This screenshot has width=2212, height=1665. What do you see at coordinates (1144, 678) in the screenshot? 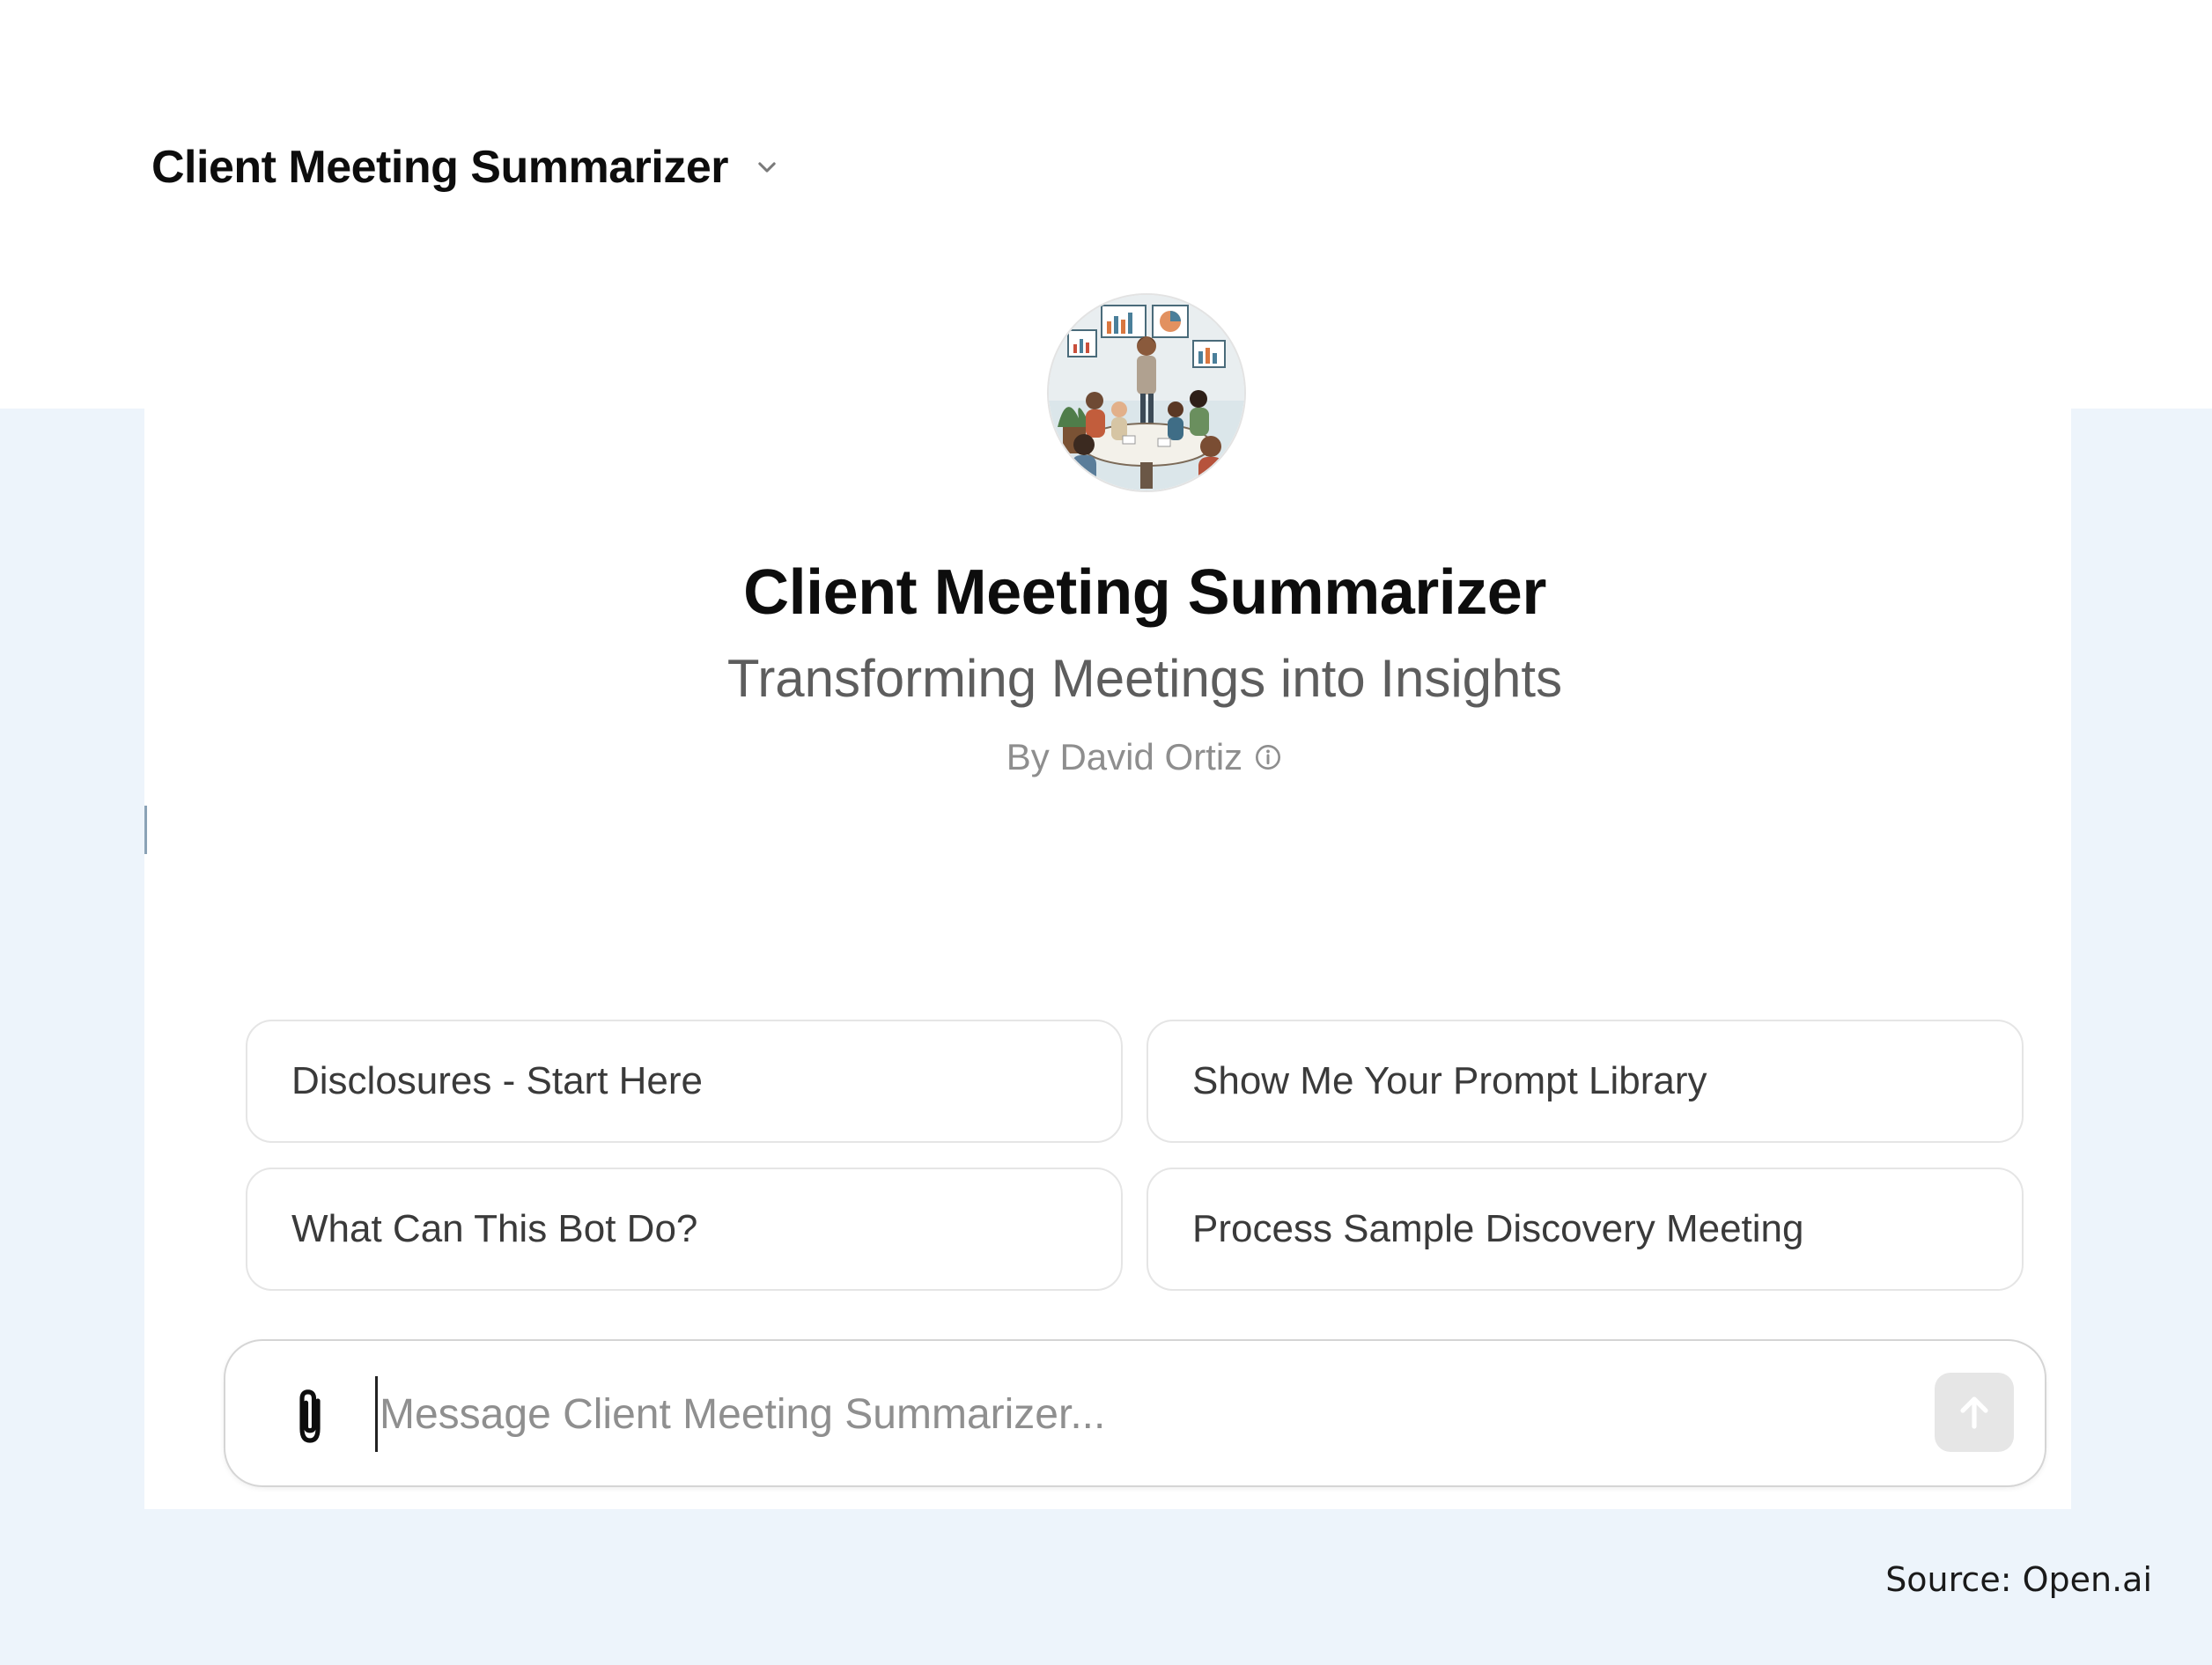
I see `gpt-tagline: Transforming Meetings into Insights` at bounding box center [1144, 678].